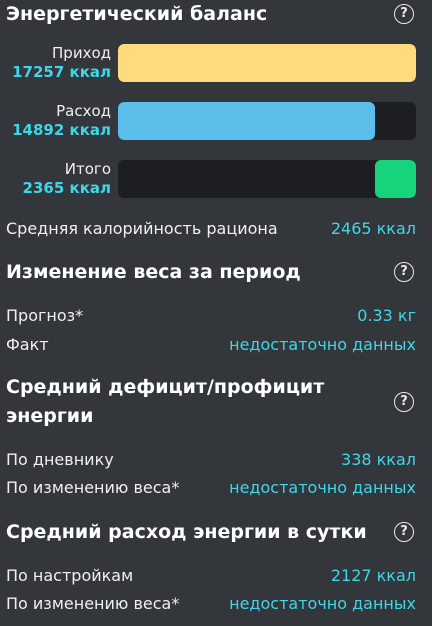 The width and height of the screenshot is (432, 626). What do you see at coordinates (60, 459) in the screenshot?
I see `deficit-diary-label: По дневнику` at bounding box center [60, 459].